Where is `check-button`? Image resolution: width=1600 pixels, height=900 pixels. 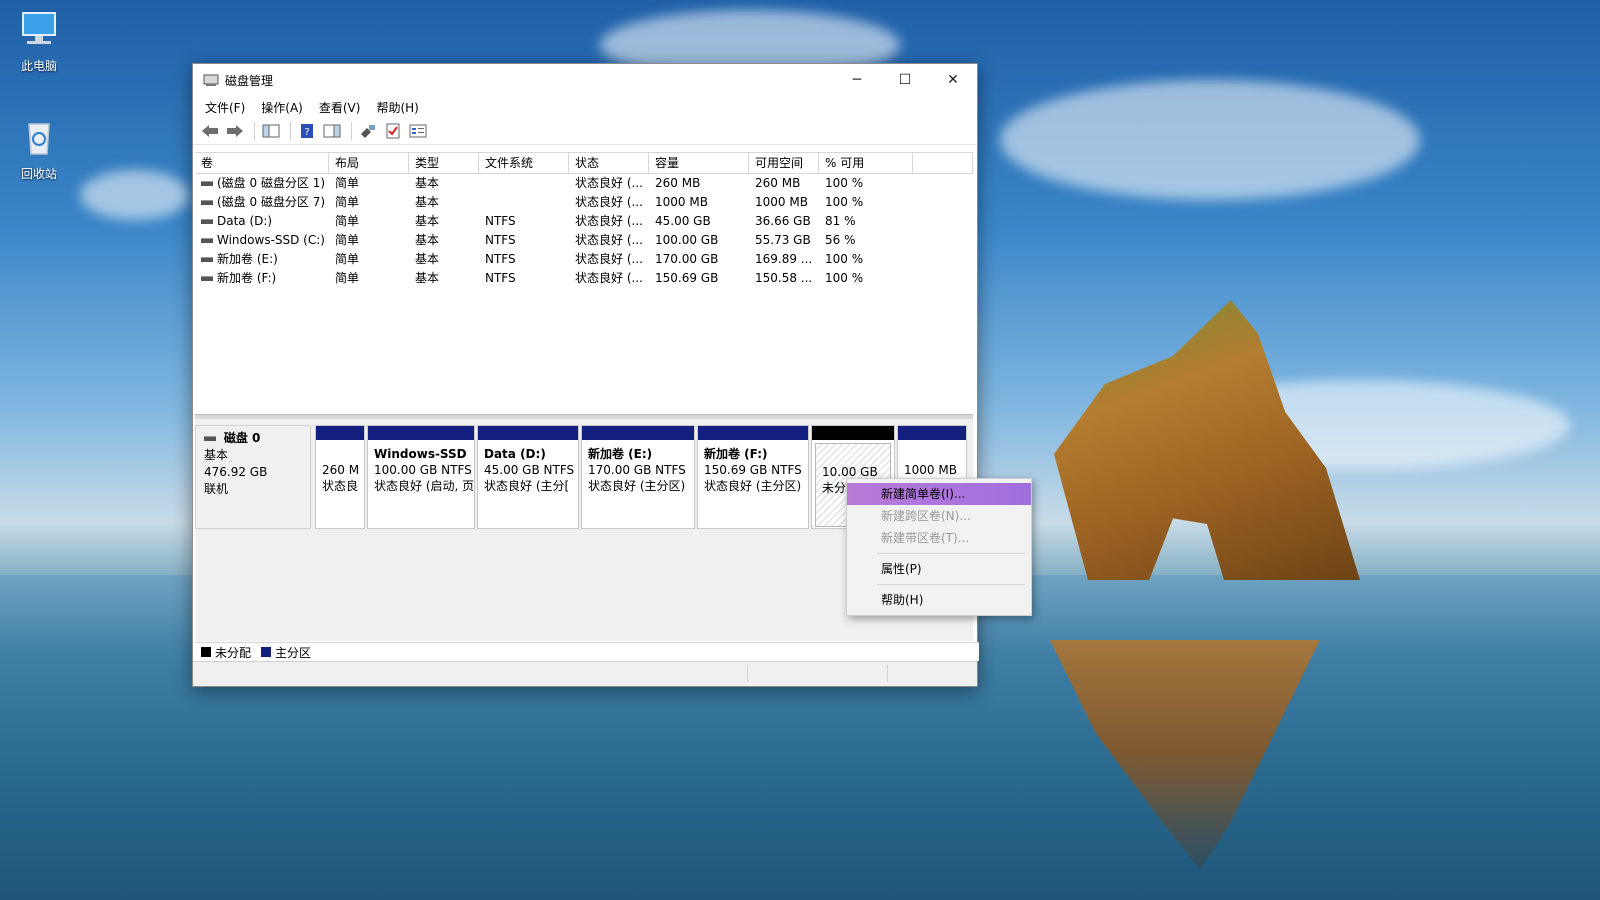
check-button is located at coordinates (393, 131).